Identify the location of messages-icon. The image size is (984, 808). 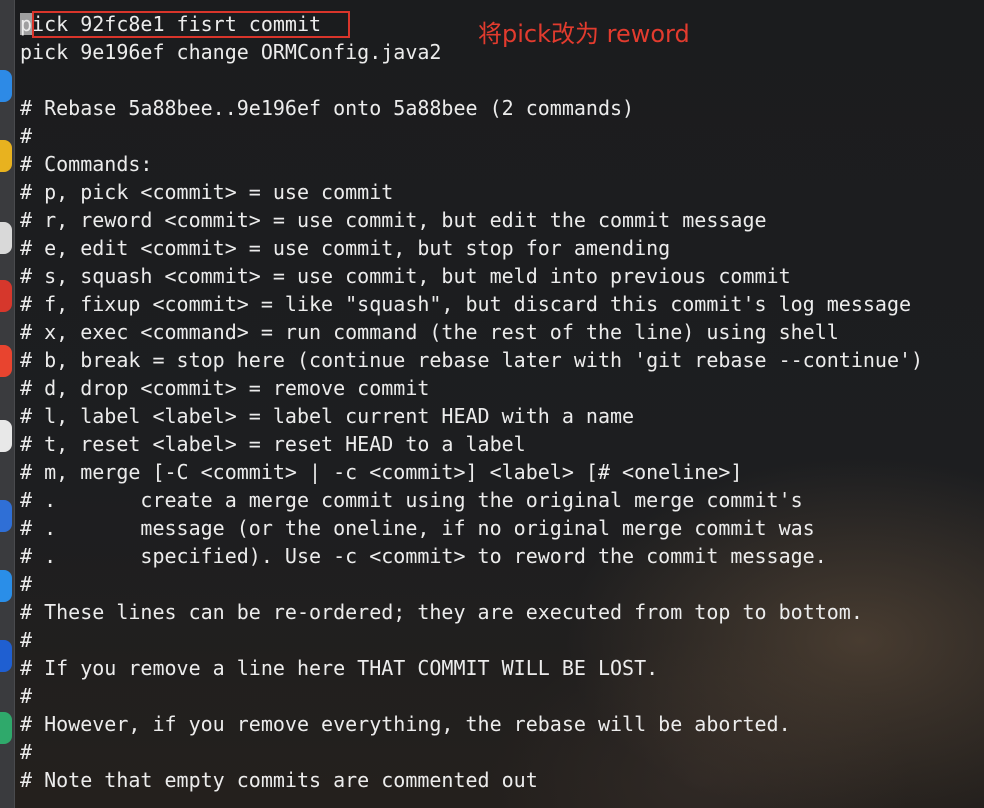
(6, 238).